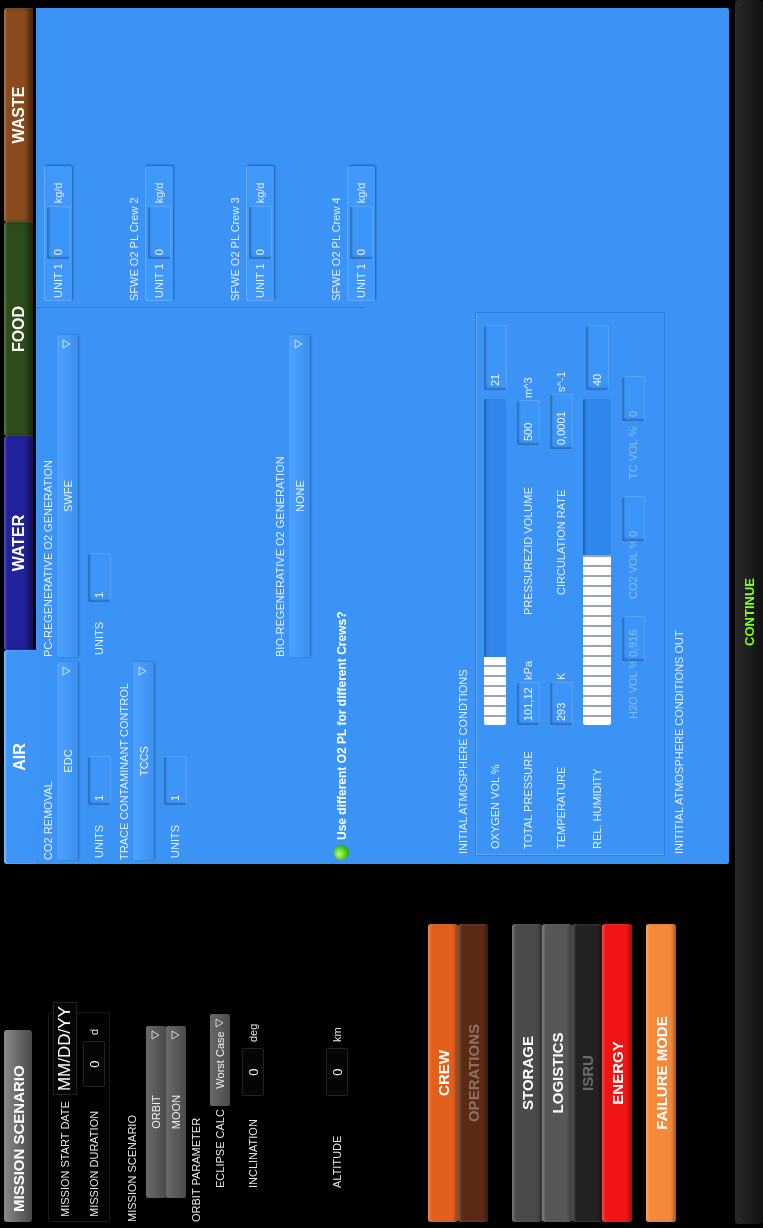 The image size is (763, 1228). Describe the element at coordinates (463, 761) in the screenshot. I see `section-label: INITIAL ATMOSPHERE CONDTIONS` at that location.